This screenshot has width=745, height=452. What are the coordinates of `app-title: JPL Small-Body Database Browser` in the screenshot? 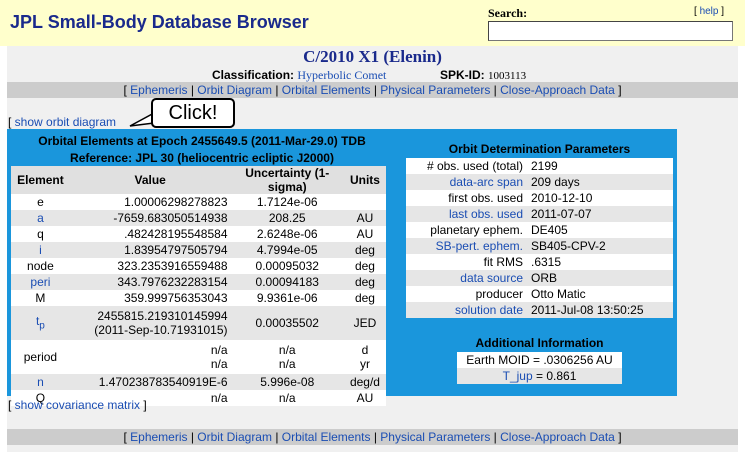 It's located at (159, 22).